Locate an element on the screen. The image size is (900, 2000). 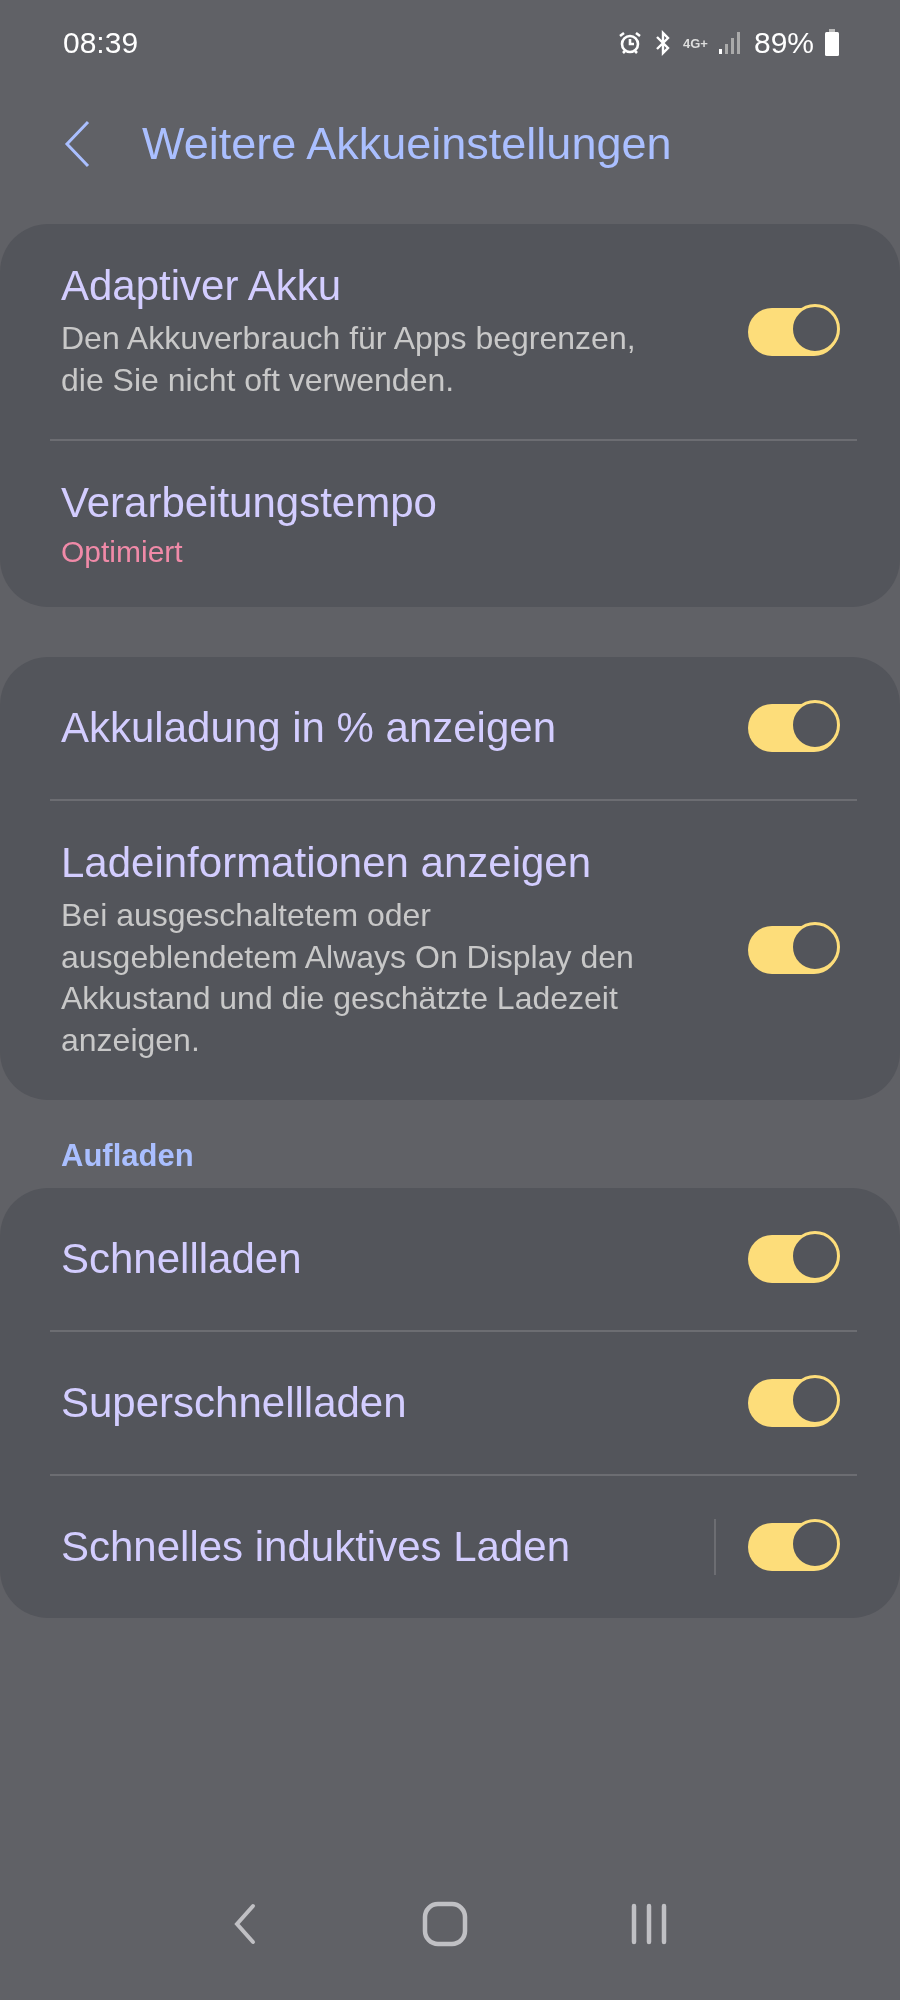
alarm-icon is located at coordinates (630, 43).